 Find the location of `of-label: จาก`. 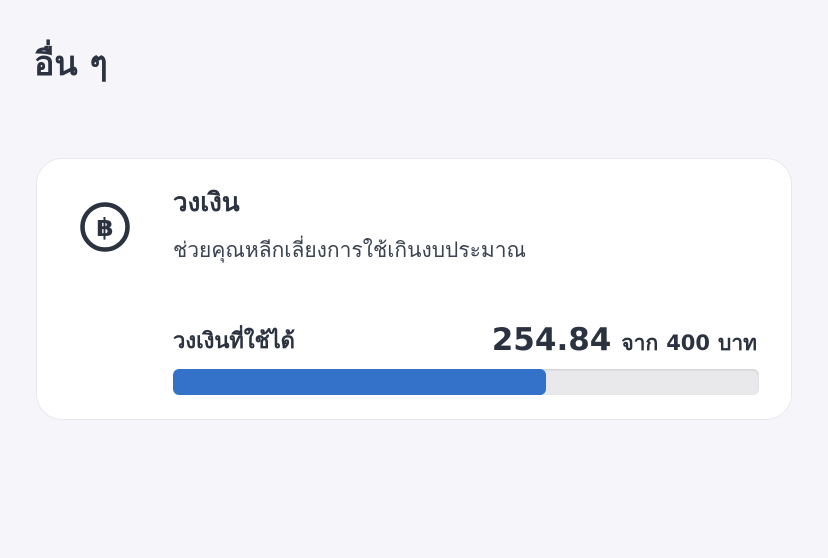

of-label: จาก is located at coordinates (640, 343).